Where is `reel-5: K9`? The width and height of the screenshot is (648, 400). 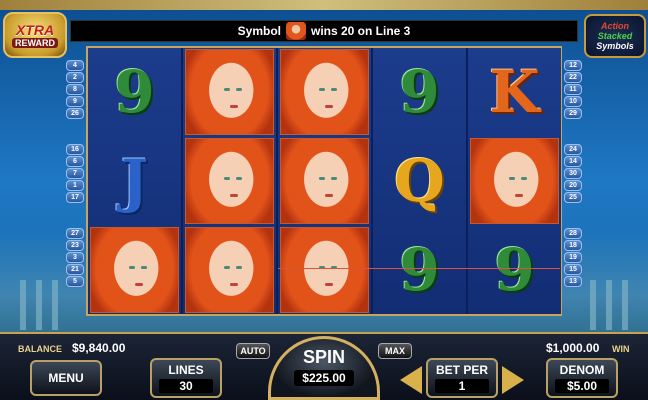
reel-5: K9 is located at coordinates (514, 181).